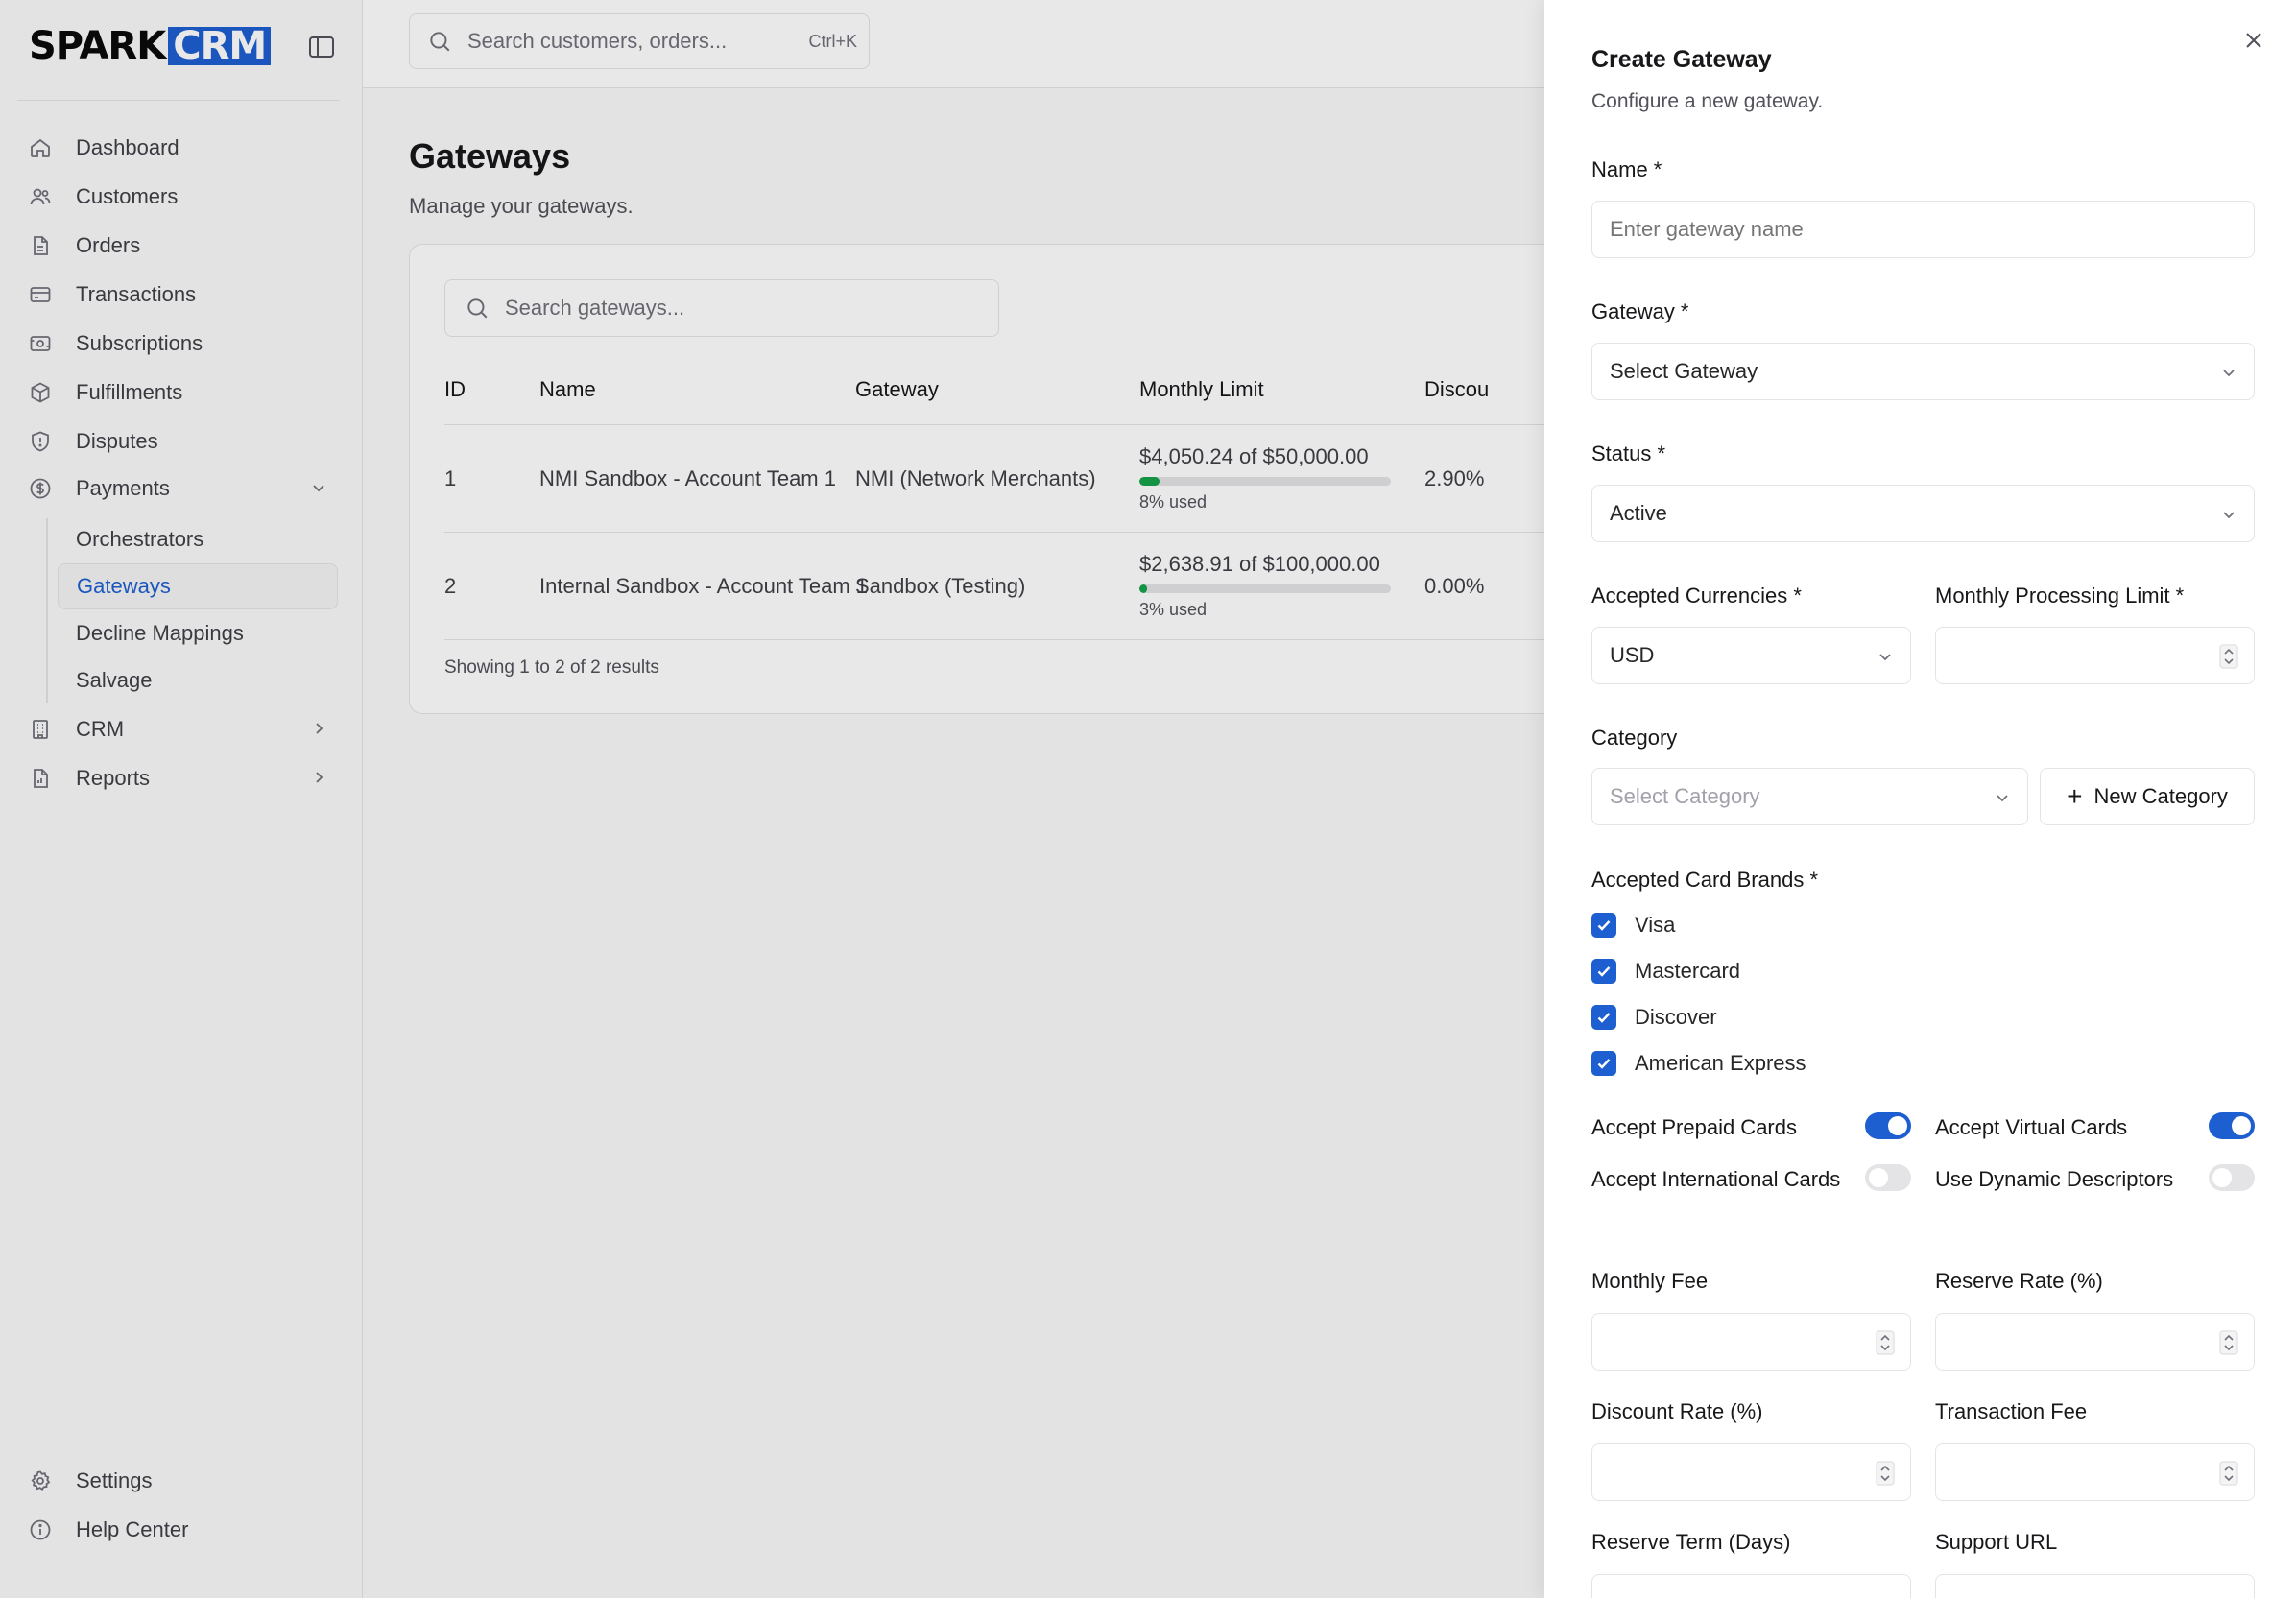 The width and height of the screenshot is (2296, 1598). I want to click on category-select-placeholder: Select Category, so click(1685, 796).